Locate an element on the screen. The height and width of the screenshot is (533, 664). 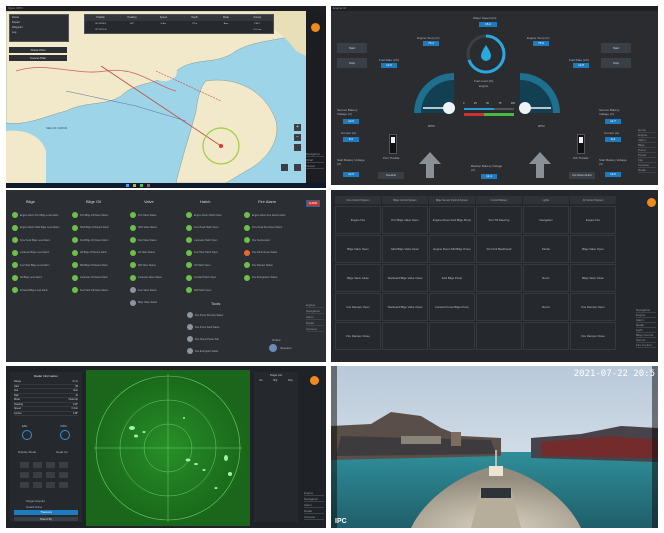
alarm-item: Stbd Bilge Oil Detect Alarm is located at coordinates (90, 228).